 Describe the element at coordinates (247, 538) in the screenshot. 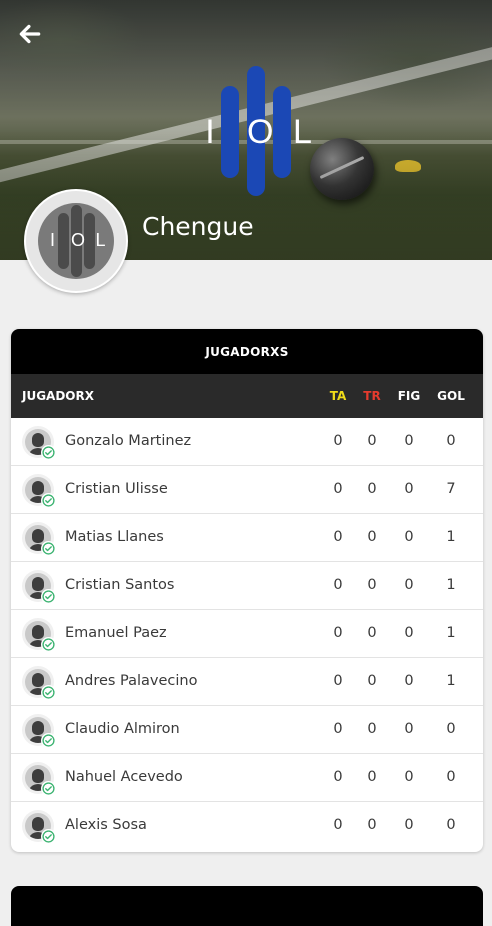

I see `player-row: Matias Llanes 0 0 0 1` at that location.